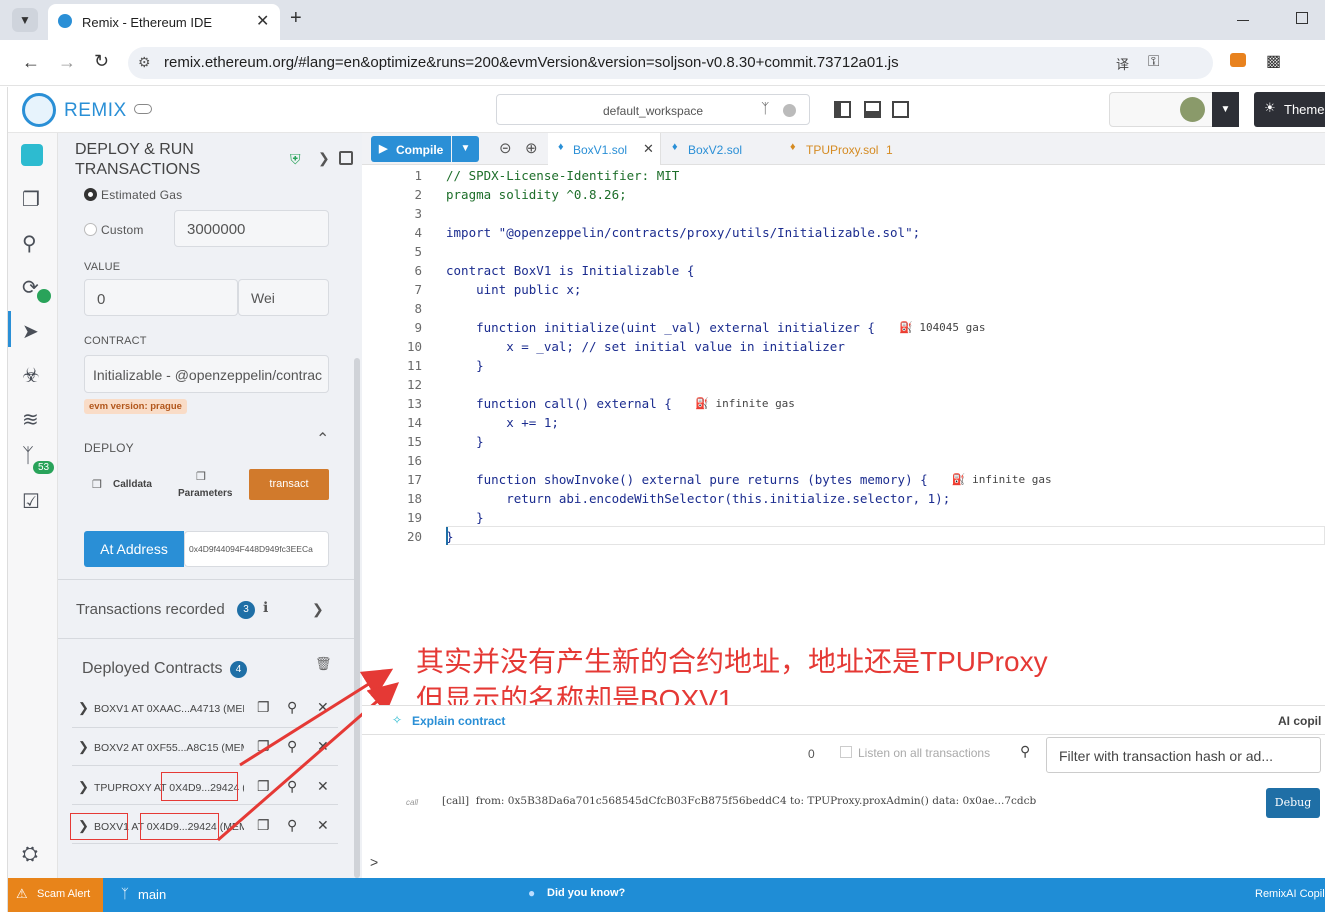  Describe the element at coordinates (1025, 751) in the screenshot. I see `search-icon: ⚲` at that location.